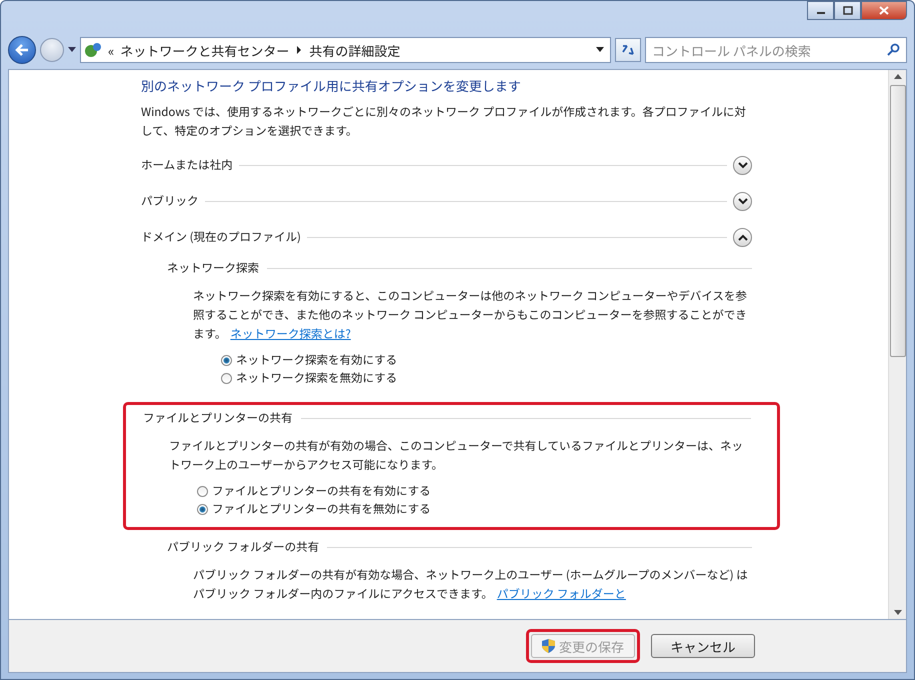  What do you see at coordinates (893, 49) in the screenshot?
I see `search-icon` at bounding box center [893, 49].